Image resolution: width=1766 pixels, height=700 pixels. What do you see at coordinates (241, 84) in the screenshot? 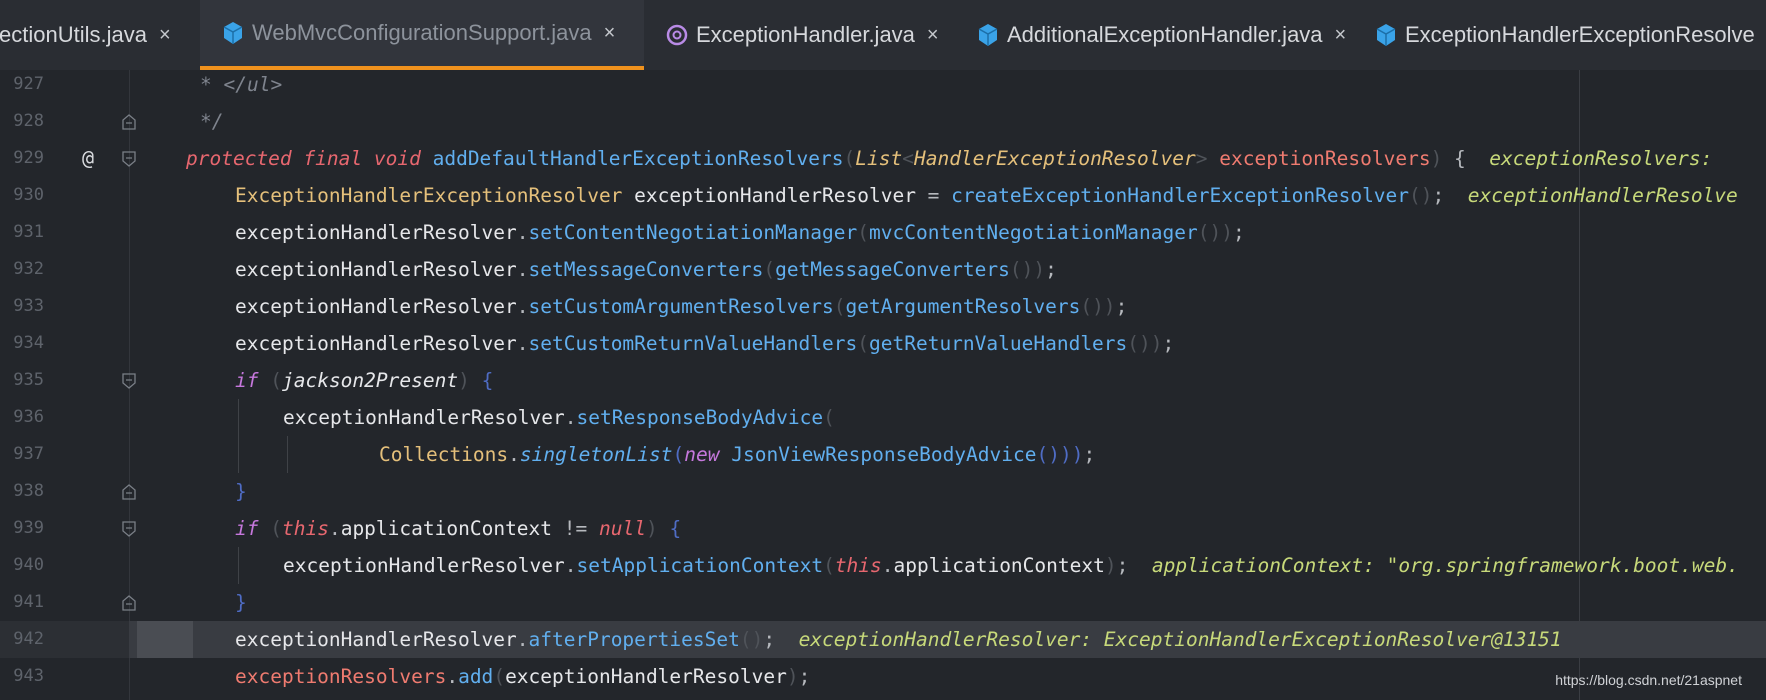
I see `code-token: * </ul>` at bounding box center [241, 84].